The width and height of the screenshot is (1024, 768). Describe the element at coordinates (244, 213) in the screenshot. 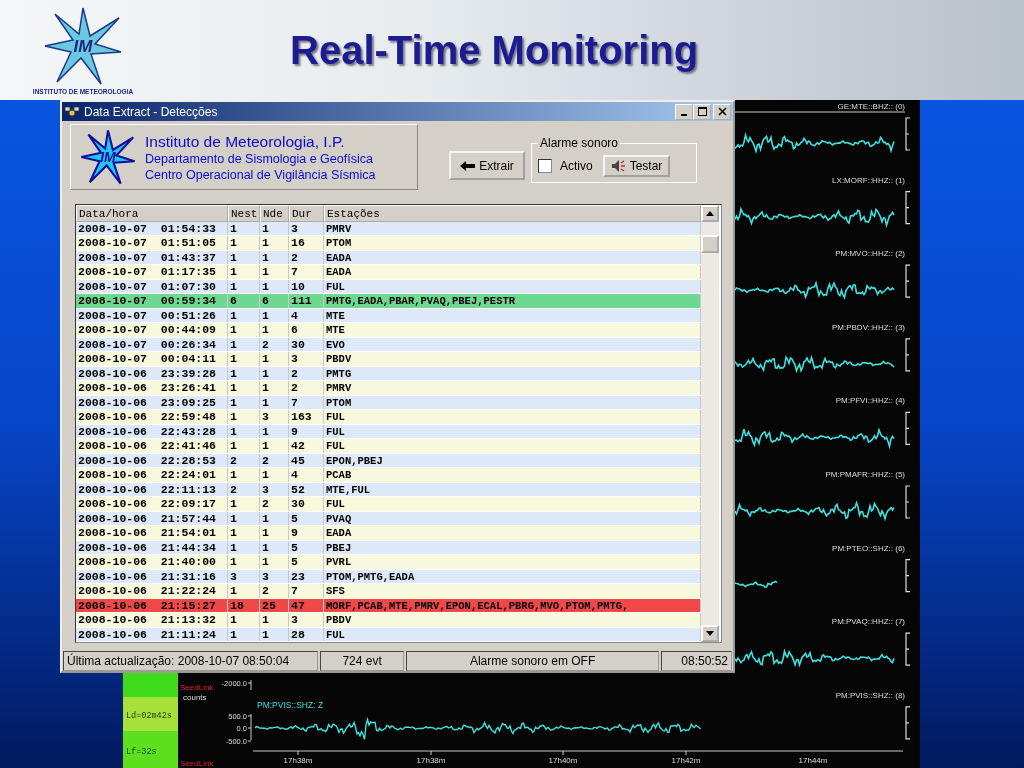

I see `column-header: Nest` at that location.